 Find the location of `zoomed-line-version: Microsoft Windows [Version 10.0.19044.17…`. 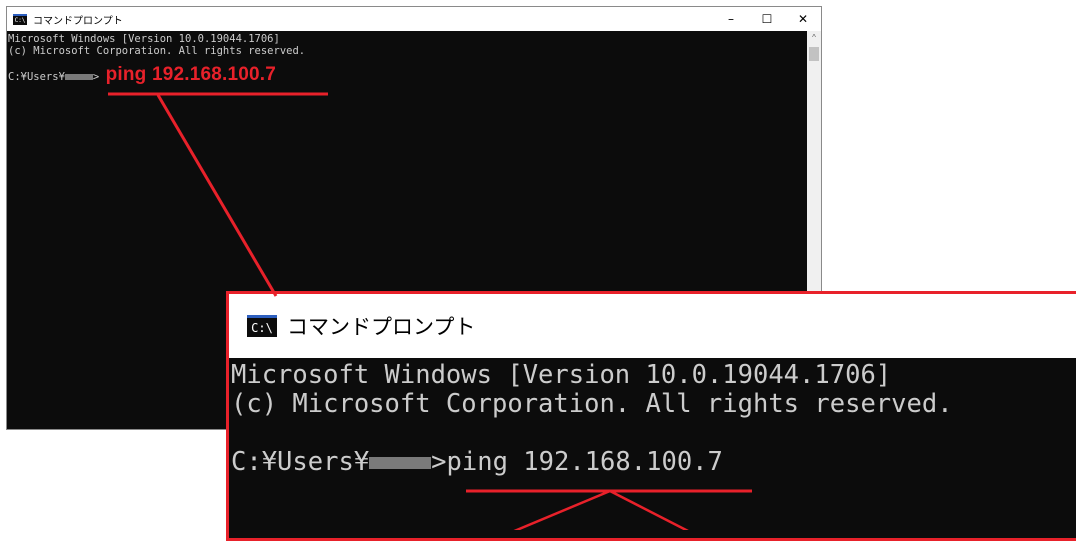

zoomed-line-version: Microsoft Windows [Version 10.0.19044.17… is located at coordinates (561, 375).